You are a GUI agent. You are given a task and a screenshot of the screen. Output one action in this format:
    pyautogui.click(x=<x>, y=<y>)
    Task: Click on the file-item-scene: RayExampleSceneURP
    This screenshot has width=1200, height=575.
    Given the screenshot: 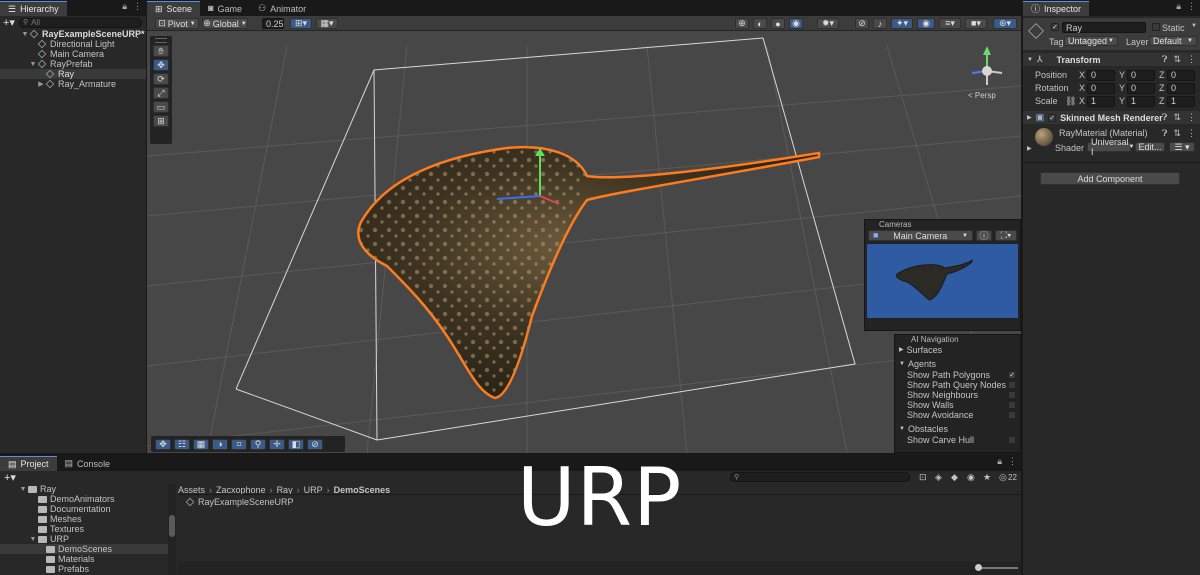 What is the action you would take?
    pyautogui.click(x=285, y=502)
    